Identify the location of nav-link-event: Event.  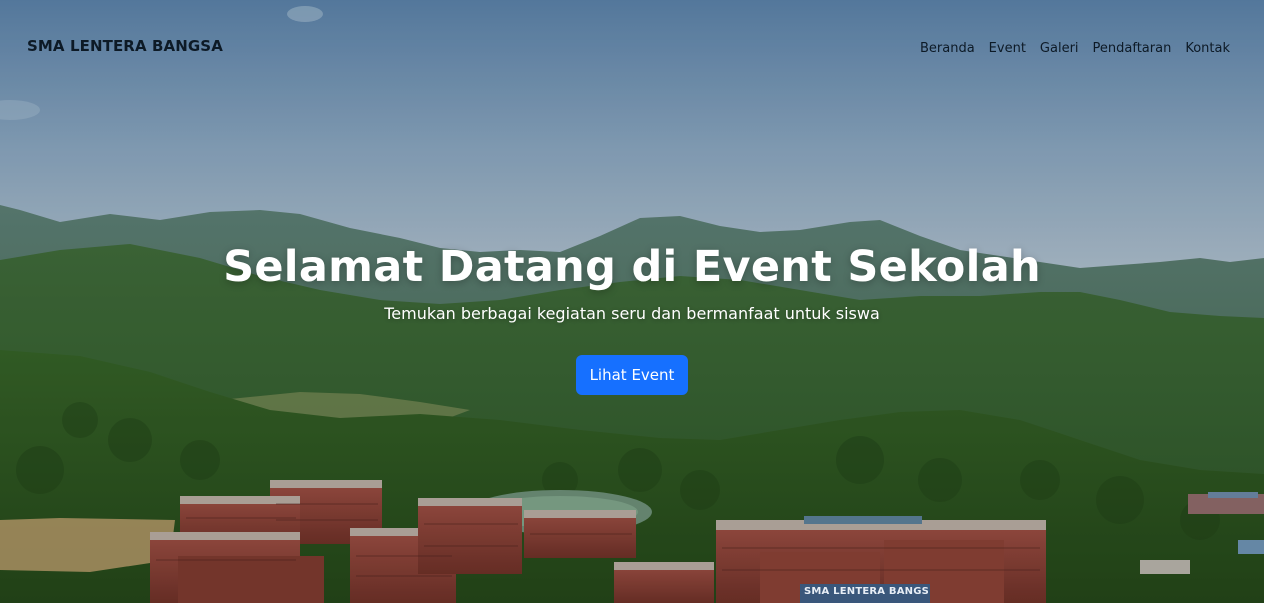
(1007, 48).